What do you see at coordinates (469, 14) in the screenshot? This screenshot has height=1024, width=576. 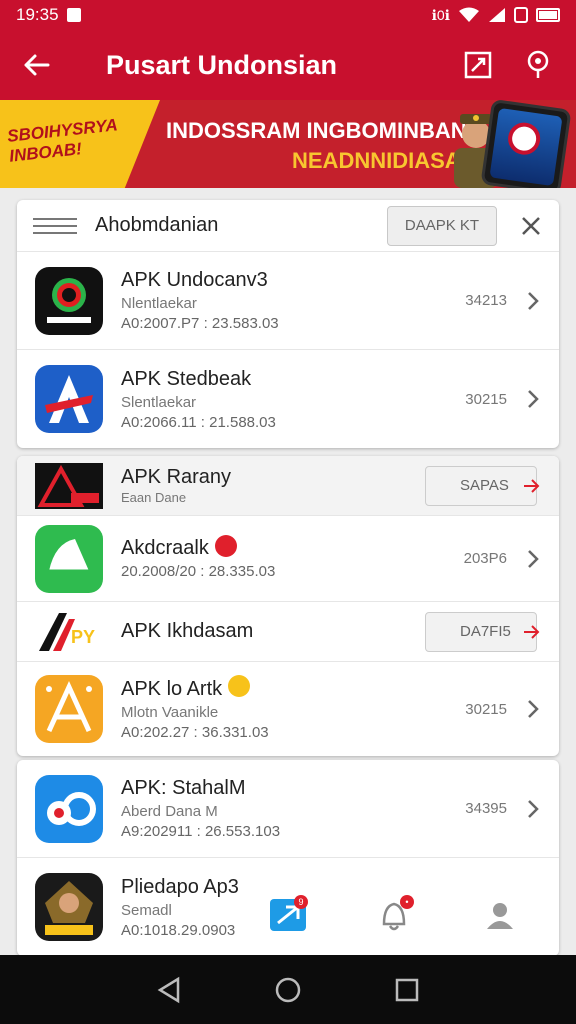 I see `wifi-icon` at bounding box center [469, 14].